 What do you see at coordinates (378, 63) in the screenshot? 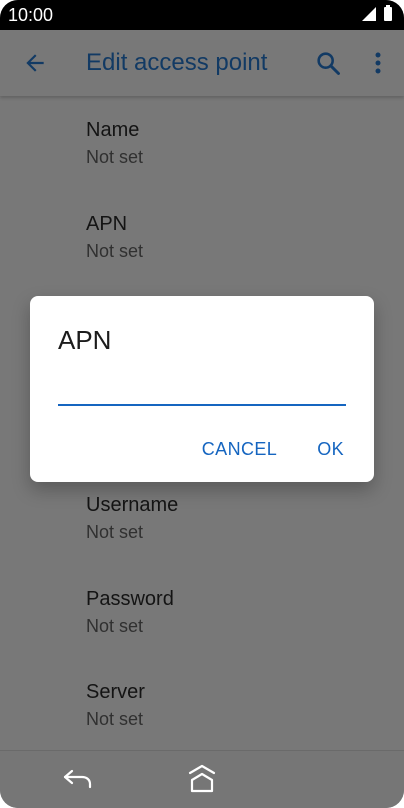
I see `more-vert-icon` at bounding box center [378, 63].